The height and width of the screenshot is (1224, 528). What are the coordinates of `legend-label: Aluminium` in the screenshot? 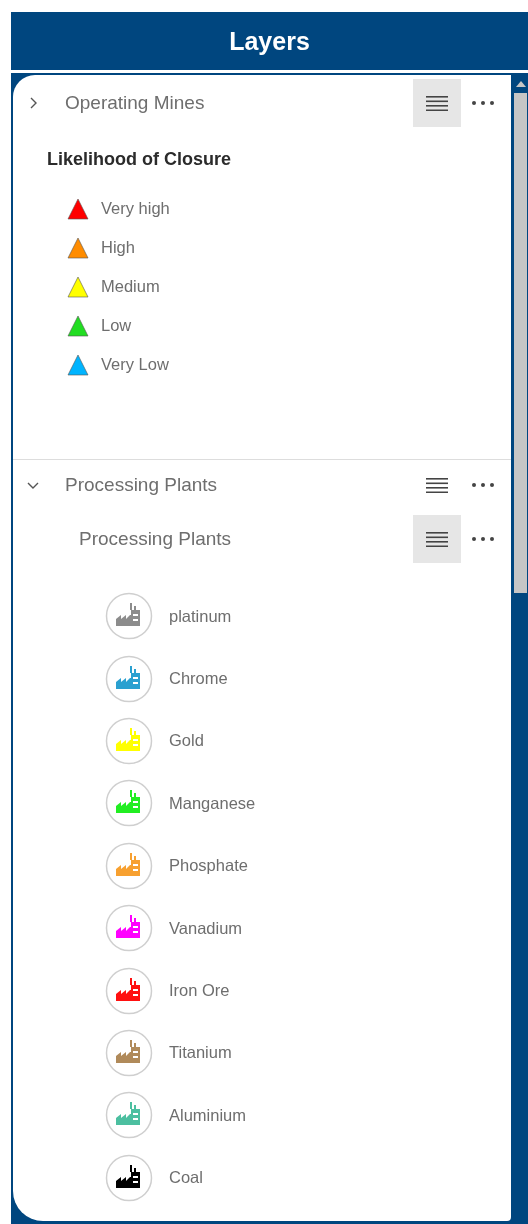 It's located at (208, 1115).